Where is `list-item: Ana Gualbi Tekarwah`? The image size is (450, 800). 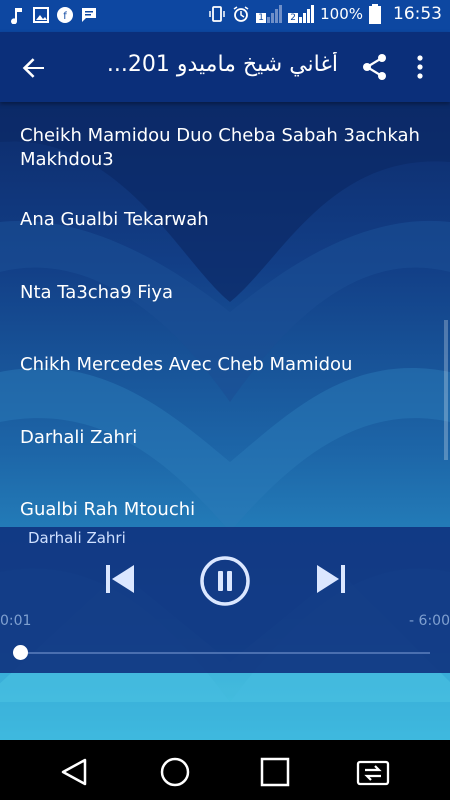
list-item: Ana Gualbi Tekarwah is located at coordinates (225, 220).